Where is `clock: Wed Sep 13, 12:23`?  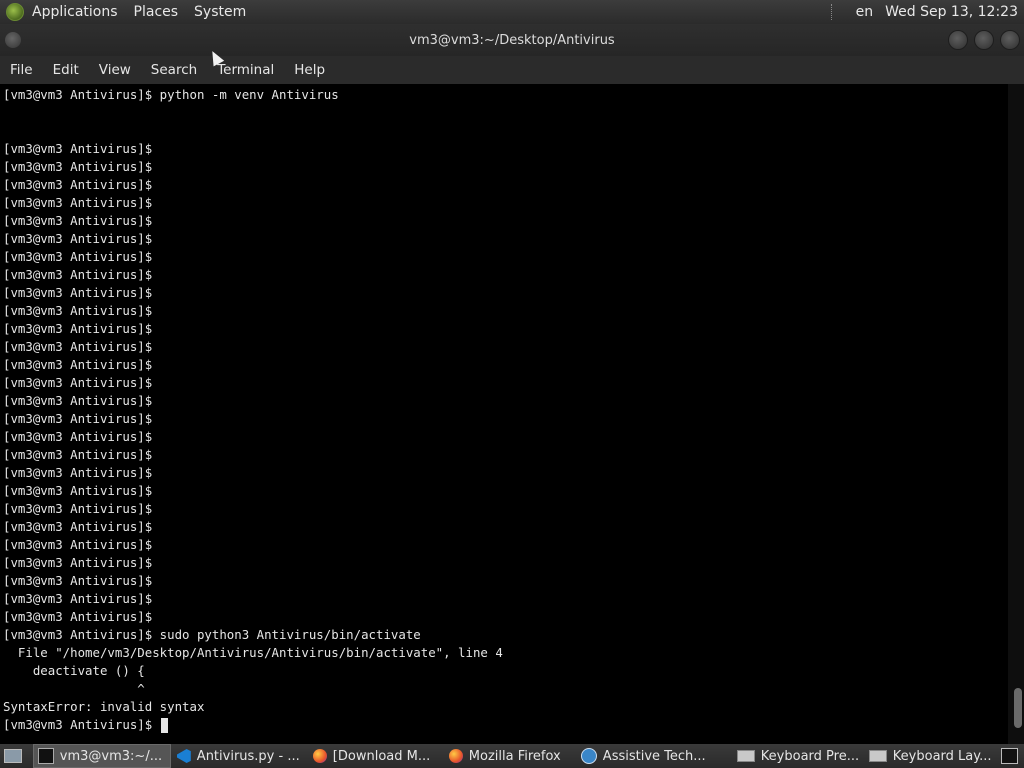
clock: Wed Sep 13, 12:23 is located at coordinates (954, 12).